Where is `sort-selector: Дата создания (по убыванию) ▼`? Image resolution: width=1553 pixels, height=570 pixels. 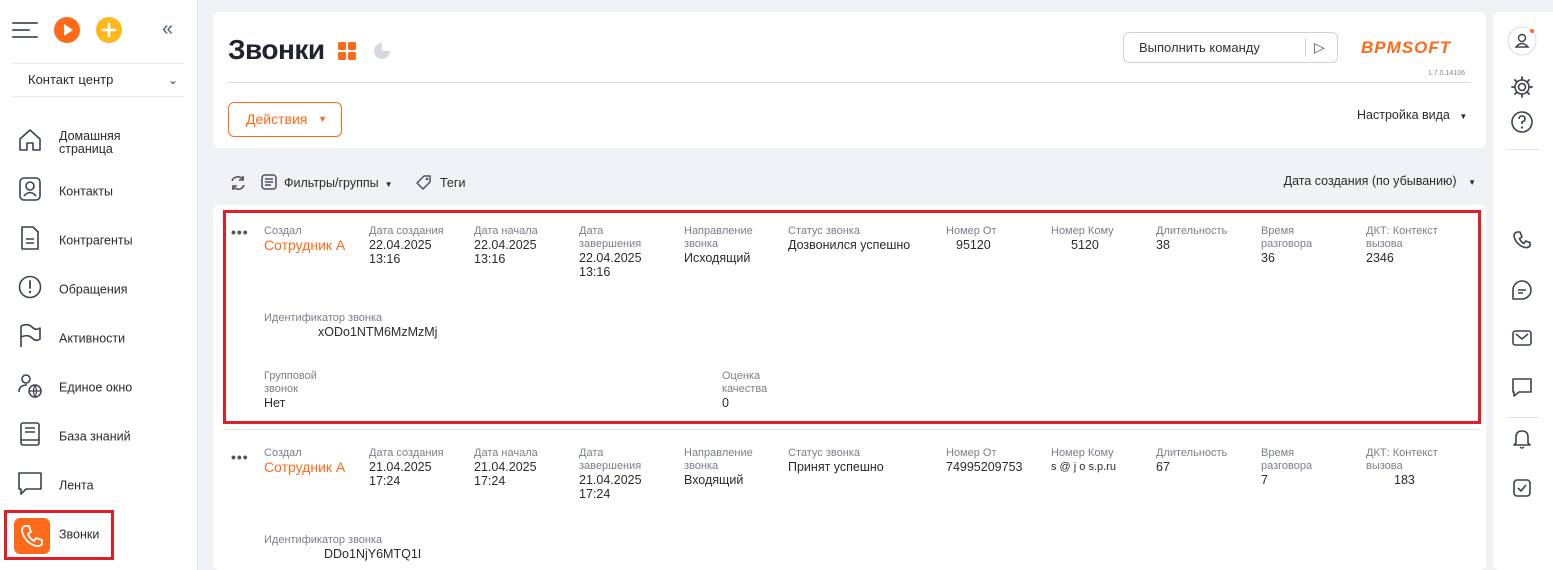
sort-selector: Дата создания (по убыванию) ▼ is located at coordinates (1380, 181).